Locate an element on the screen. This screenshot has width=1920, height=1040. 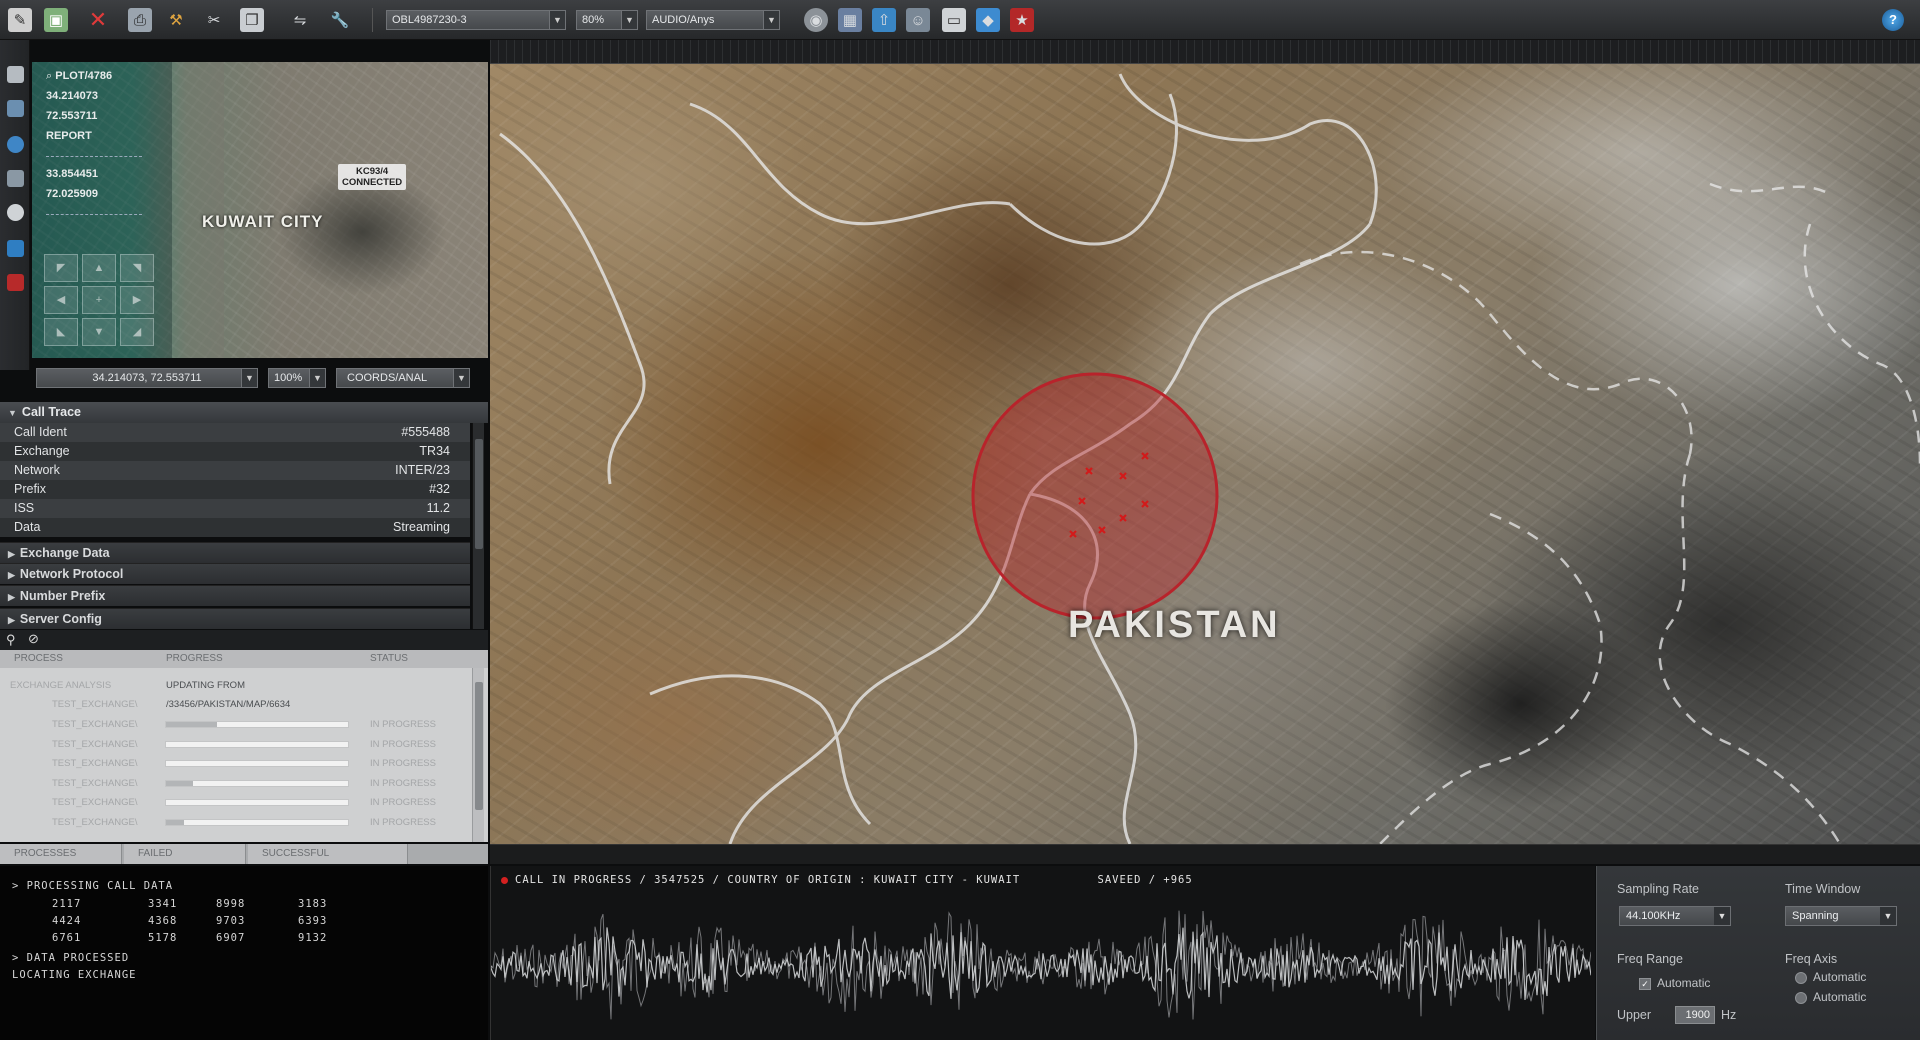
trace-value: Streaming is located at coordinates (421, 527).